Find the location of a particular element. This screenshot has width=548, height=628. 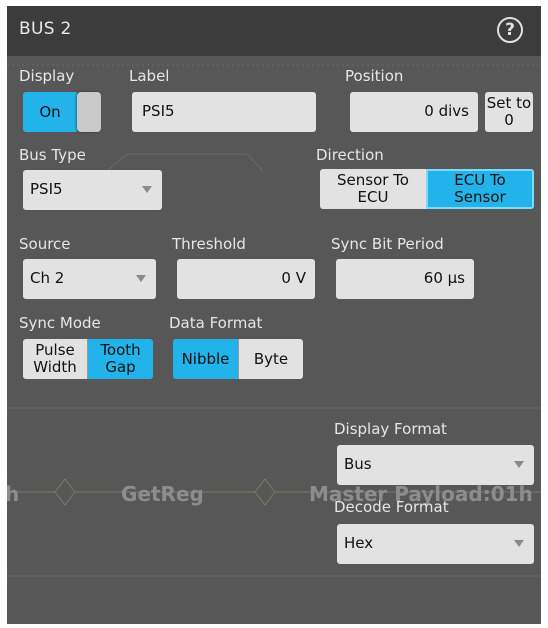

sync-bit-period-label: Sync Bit Period is located at coordinates (387, 244).